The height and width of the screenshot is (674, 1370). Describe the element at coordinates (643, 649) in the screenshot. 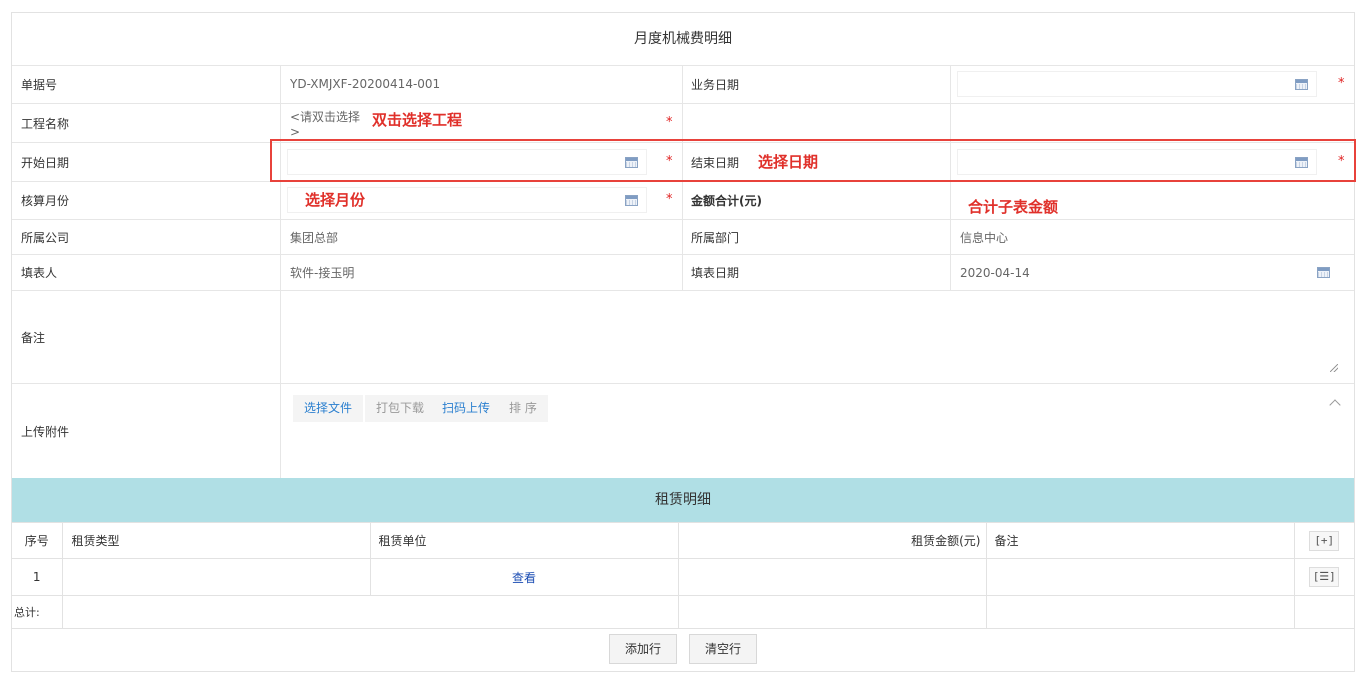

I see `add-row-button: 添加行` at that location.